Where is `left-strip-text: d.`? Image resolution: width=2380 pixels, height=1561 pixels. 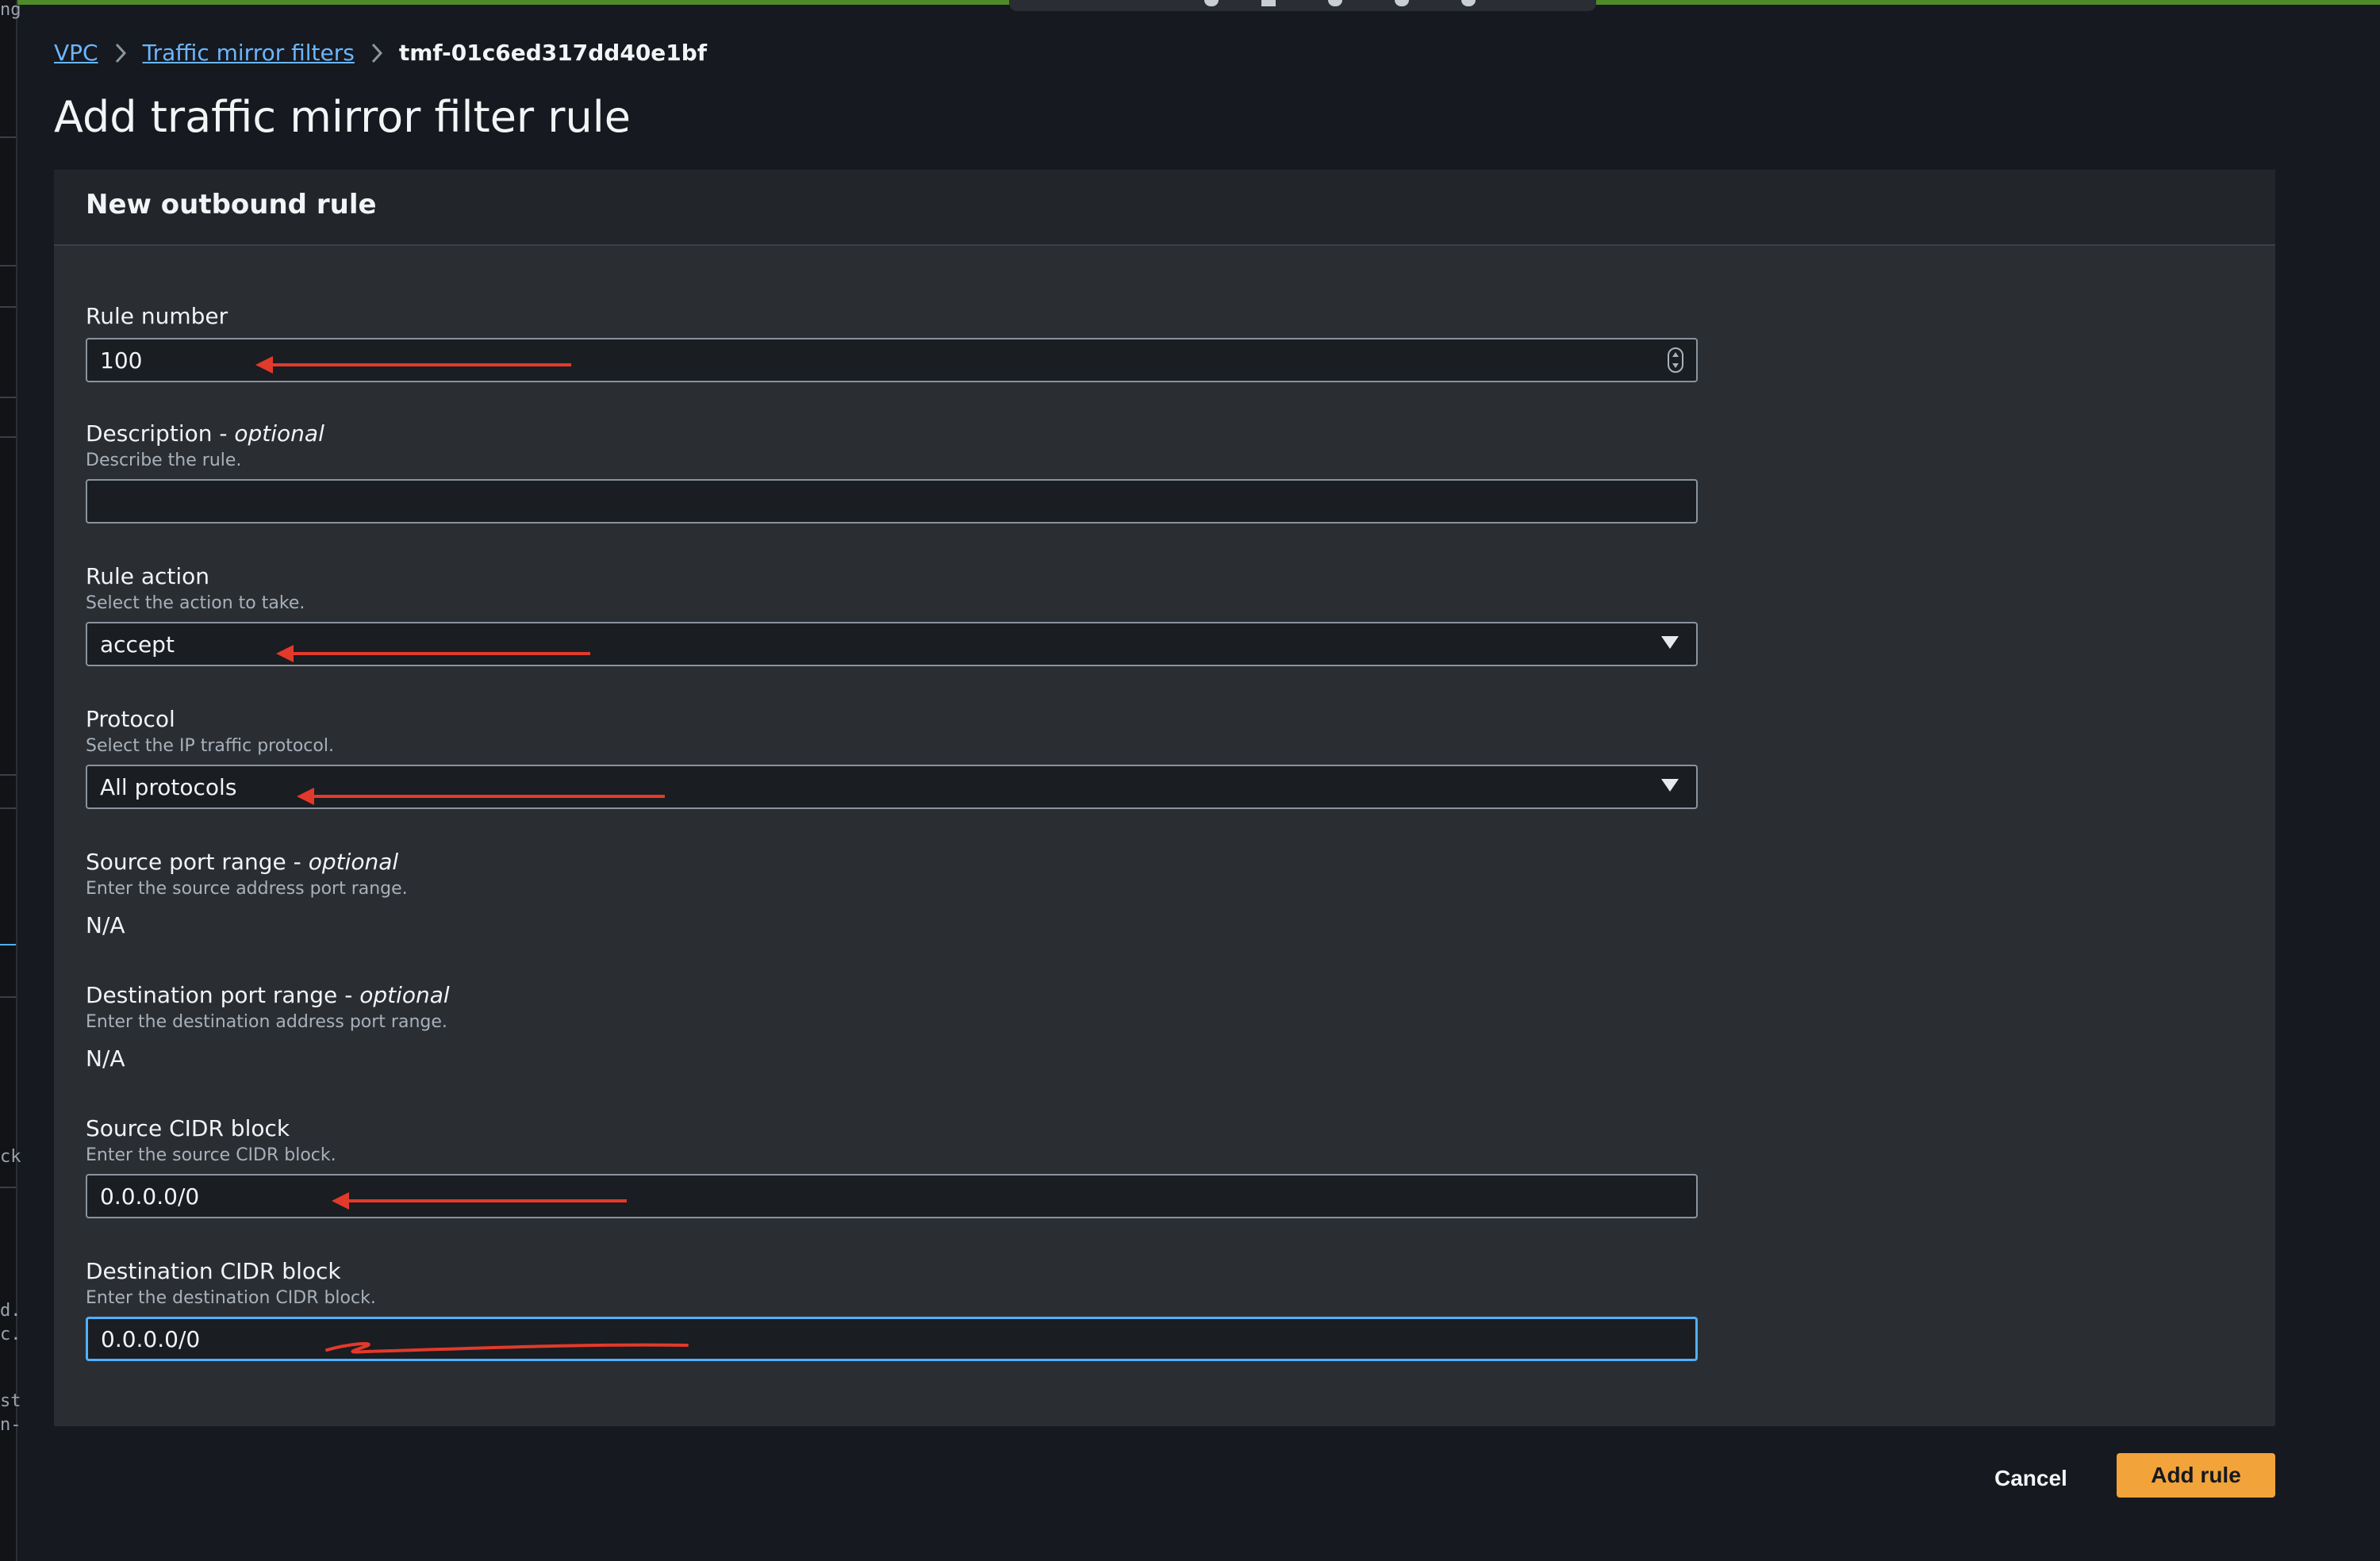 left-strip-text: d. is located at coordinates (10, 1311).